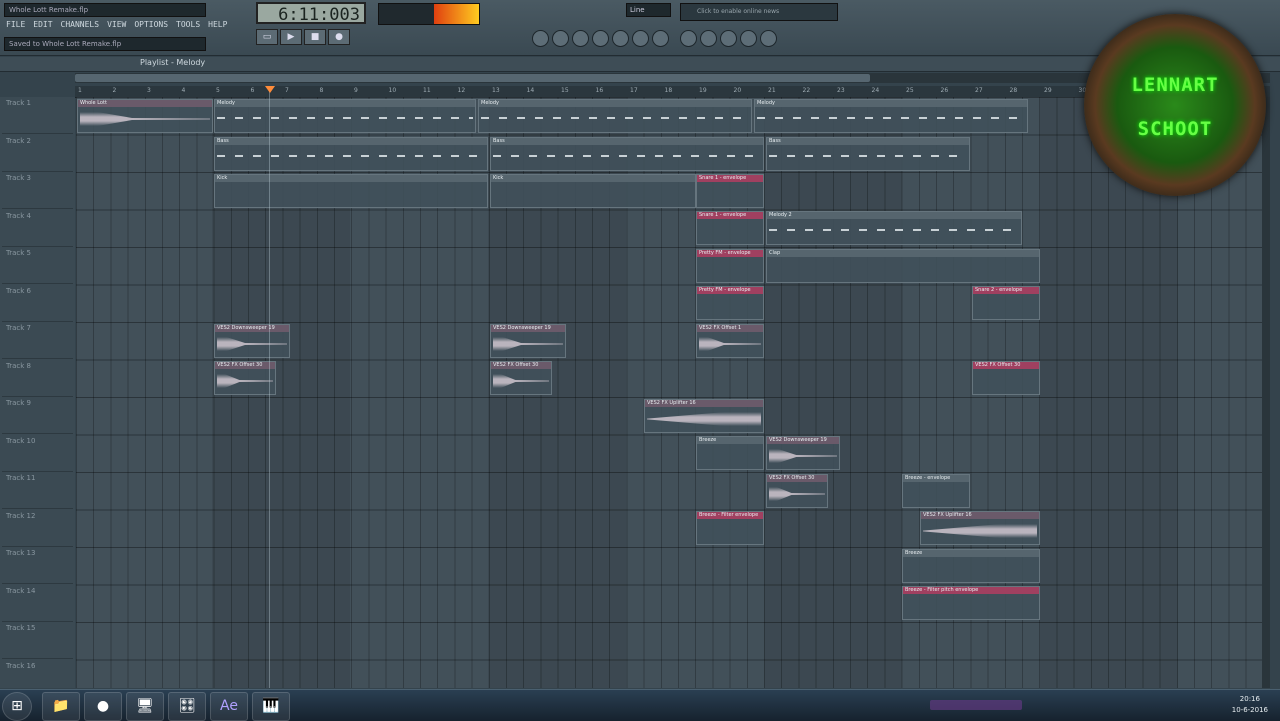 Image resolution: width=1280 pixels, height=721 pixels. Describe the element at coordinates (15, 26) in the screenshot. I see `menu-file: FILE` at that location.